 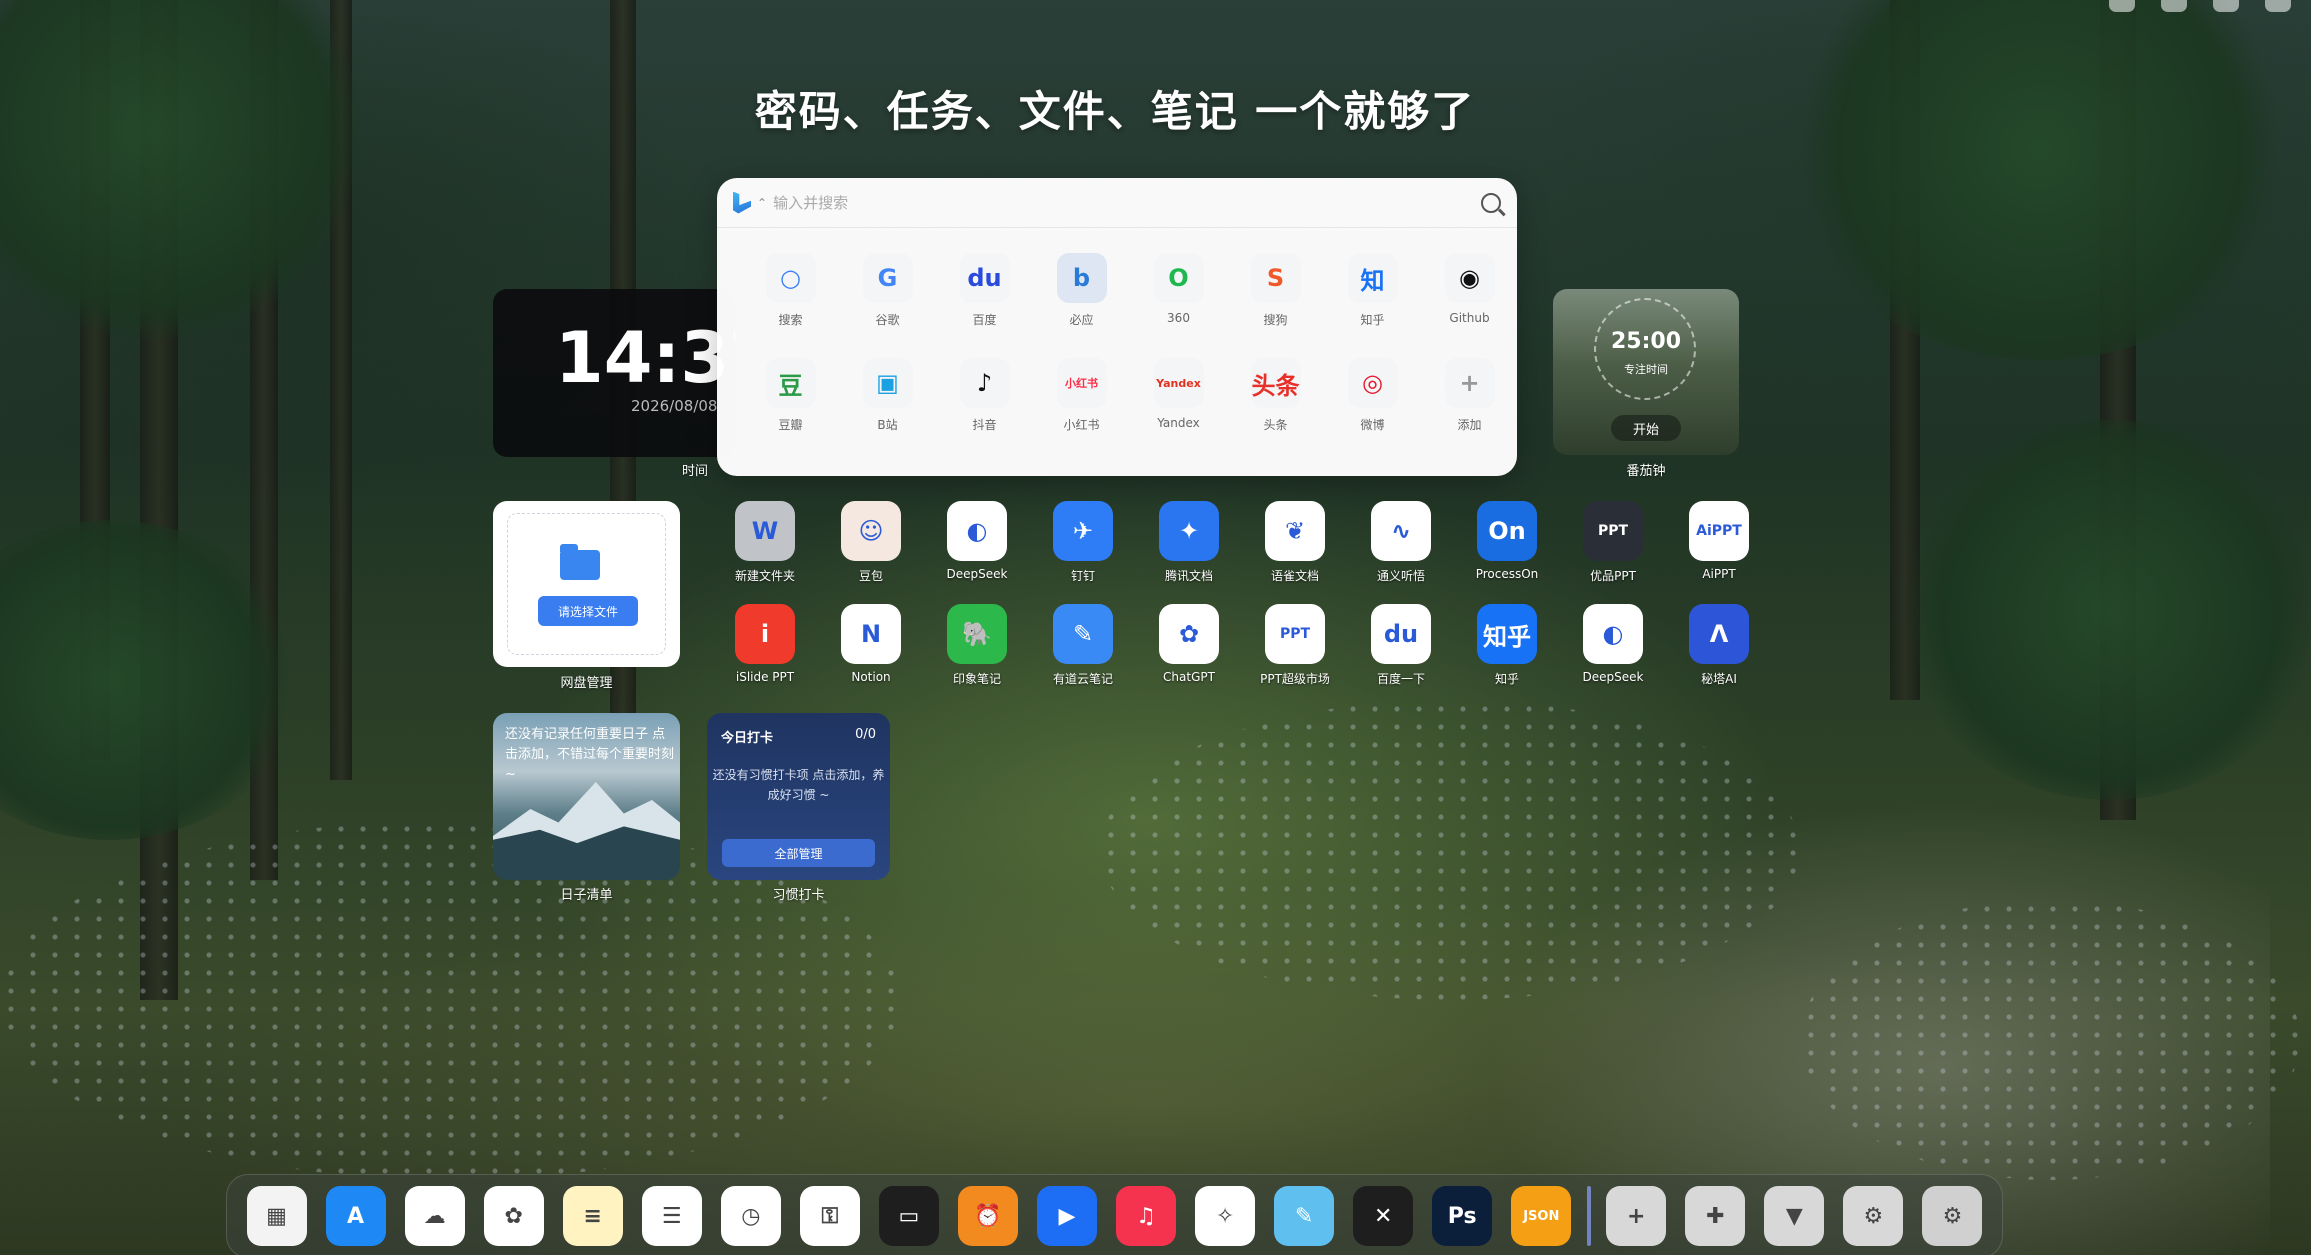 I want to click on habit-widget: 今日打卡 0/0 还没有习惯打卡项 点击添加，养成好习惯 ~ 全部管理, so click(x=798, y=796).